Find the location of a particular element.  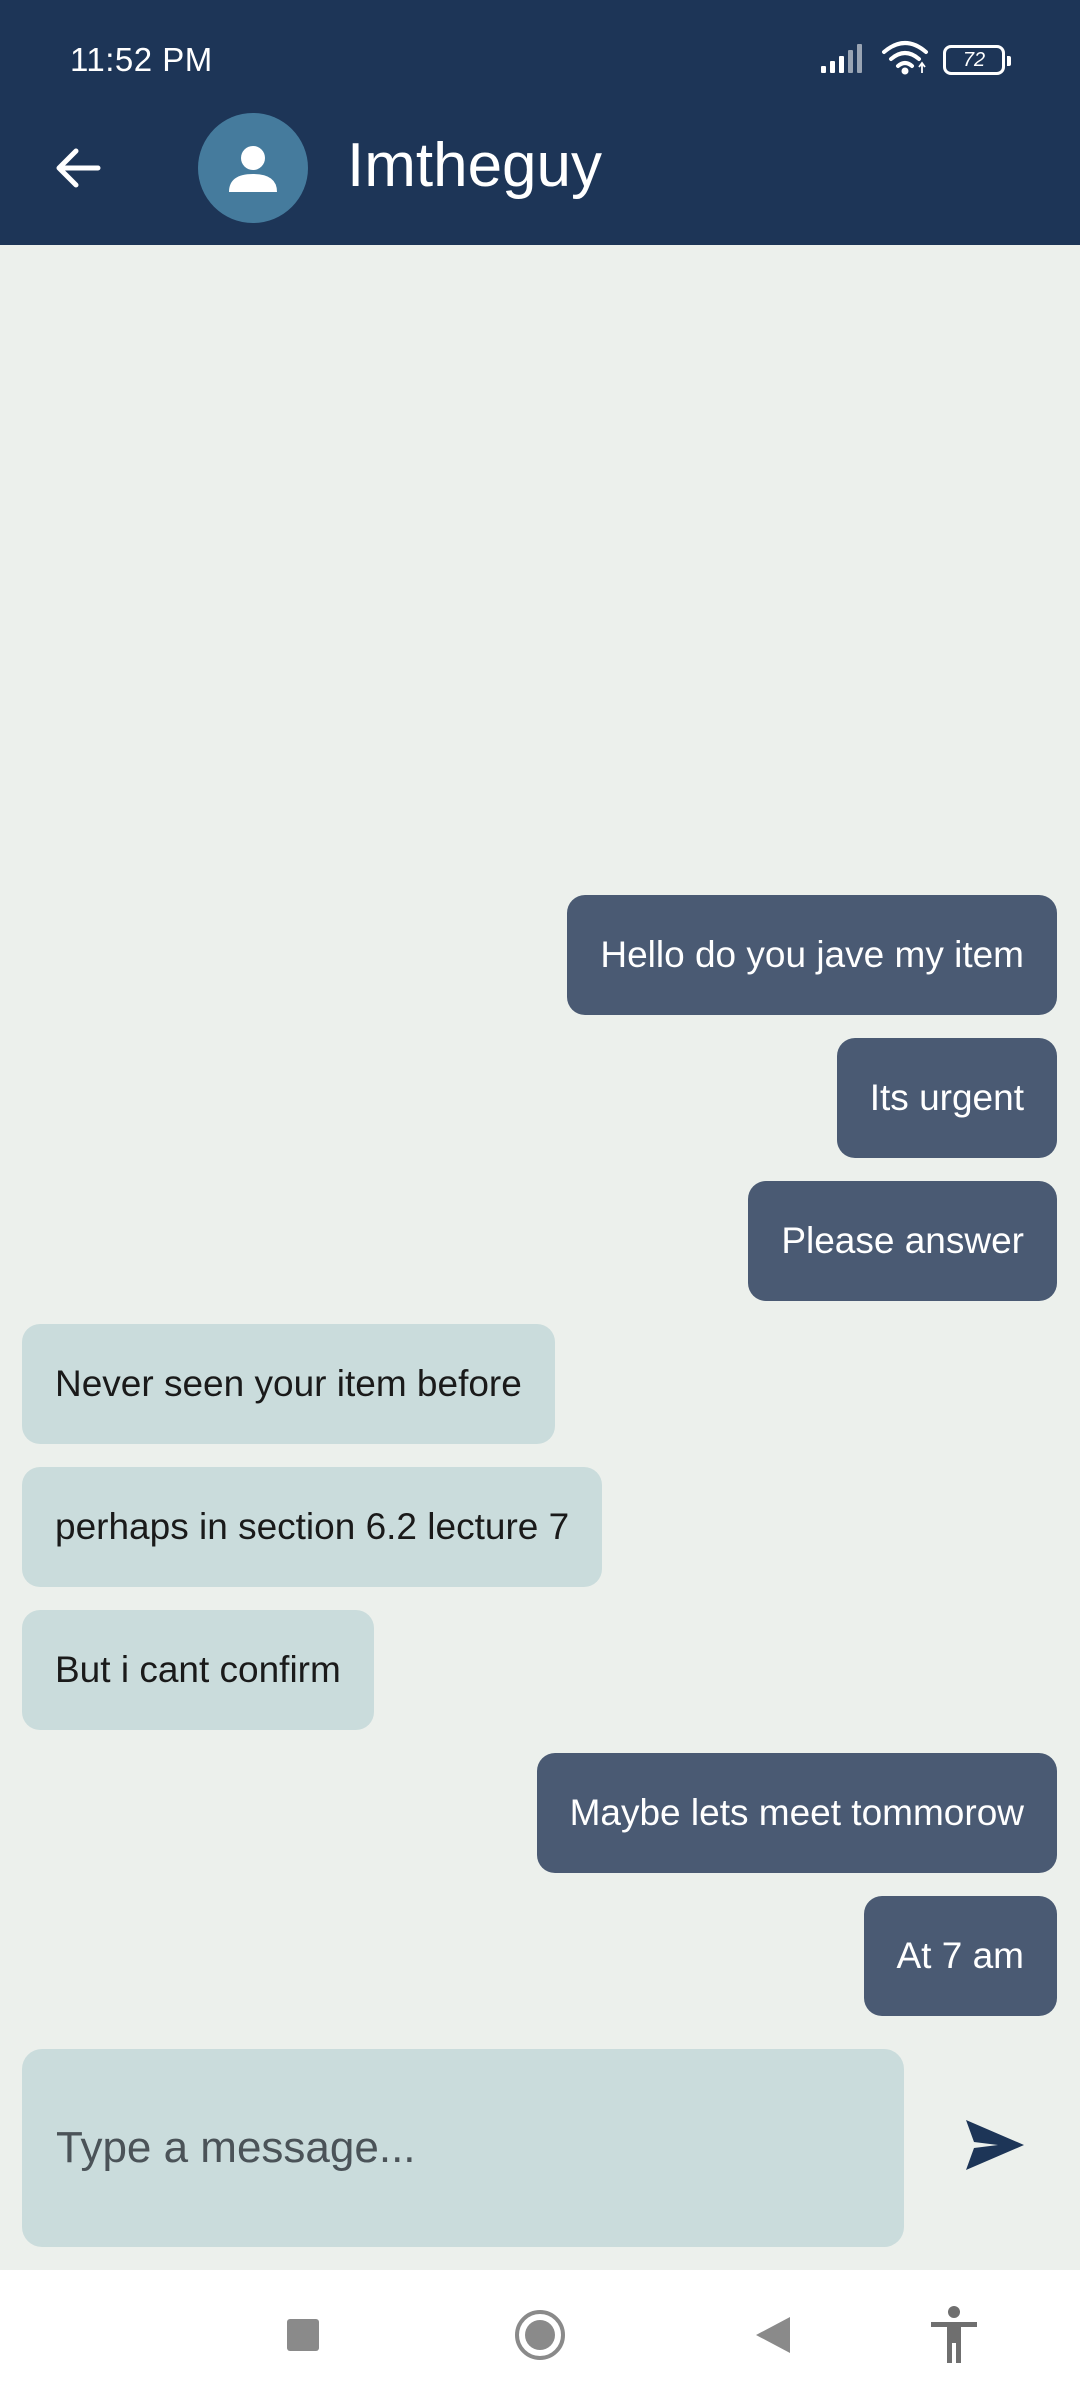

send-icon is located at coordinates (995, 2145).